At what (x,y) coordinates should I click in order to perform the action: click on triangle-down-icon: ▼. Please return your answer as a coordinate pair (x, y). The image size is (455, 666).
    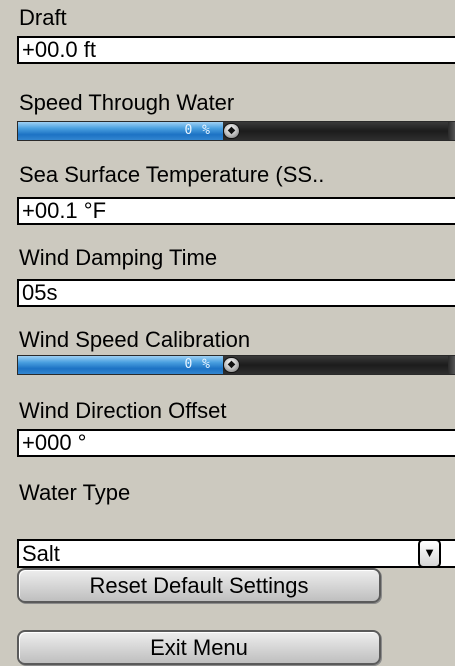
    Looking at the image, I should click on (429, 553).